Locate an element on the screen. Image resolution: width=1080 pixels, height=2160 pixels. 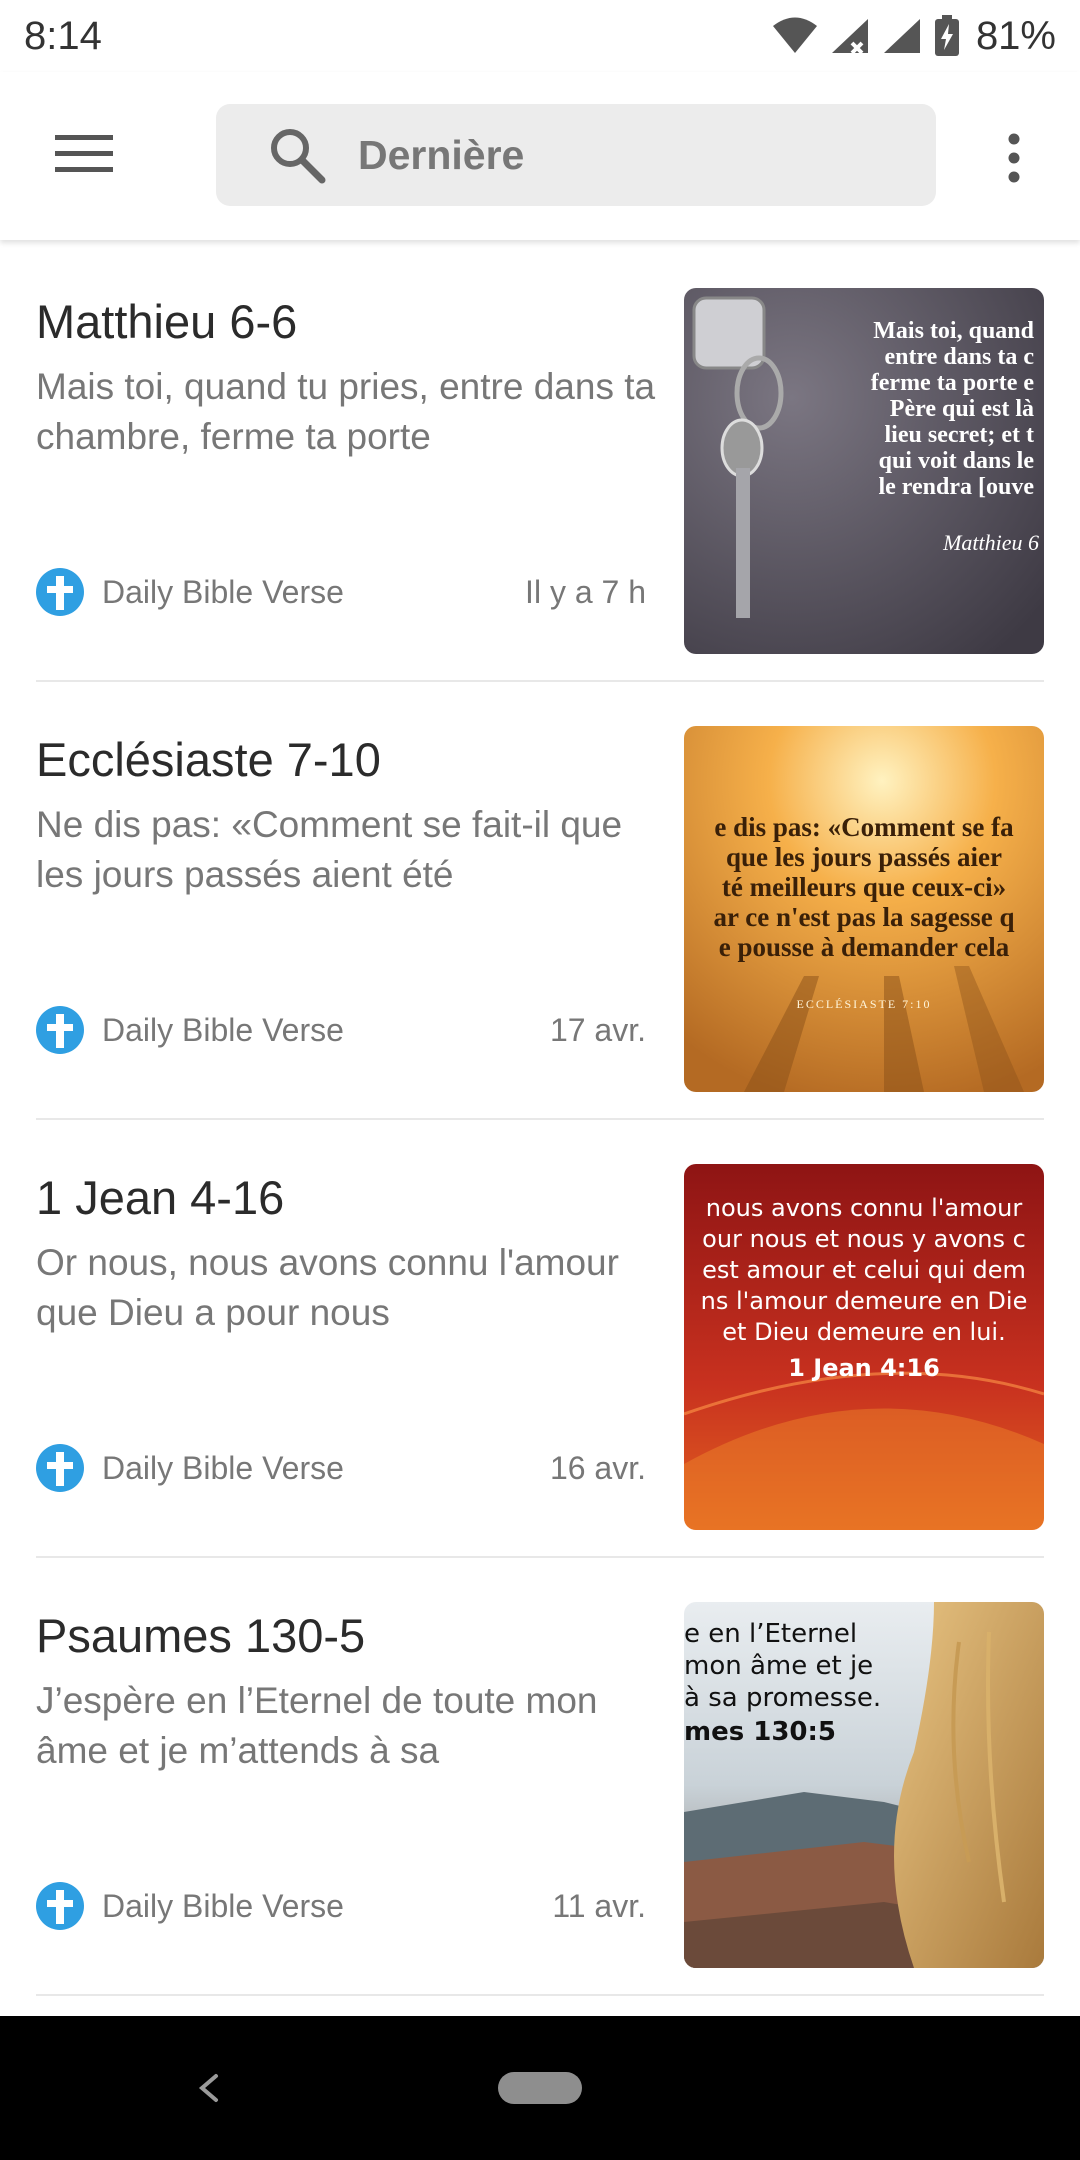
status-time: 8:14 is located at coordinates (63, 35).